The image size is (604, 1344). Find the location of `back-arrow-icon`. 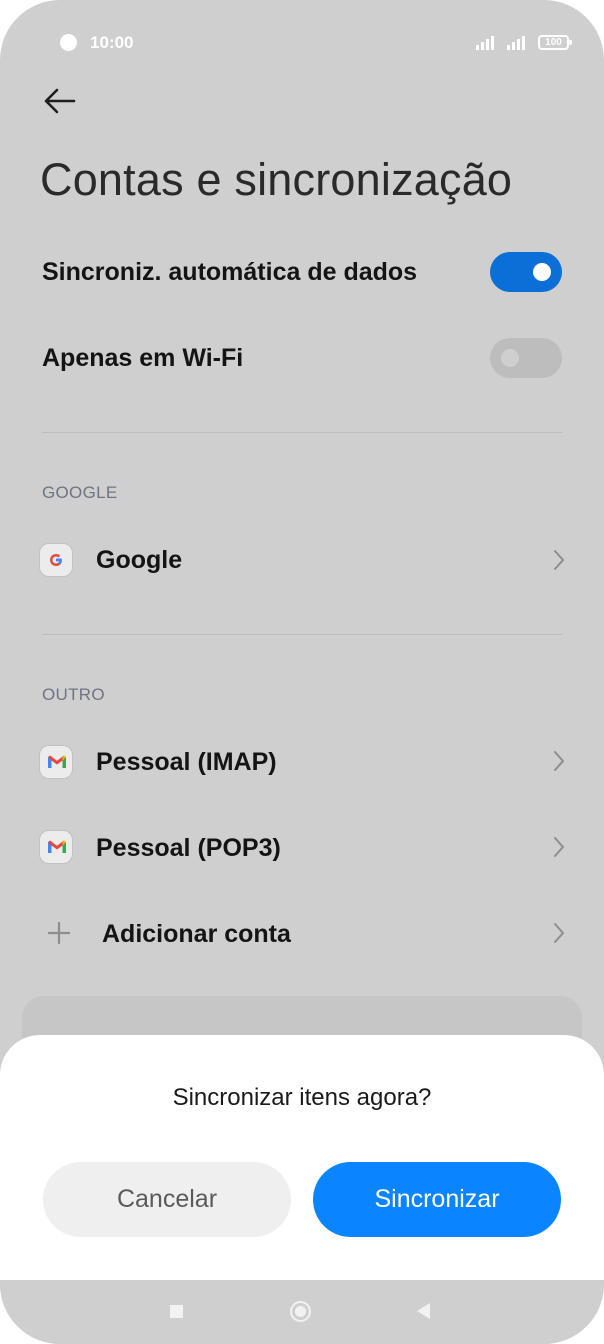

back-arrow-icon is located at coordinates (60, 101).